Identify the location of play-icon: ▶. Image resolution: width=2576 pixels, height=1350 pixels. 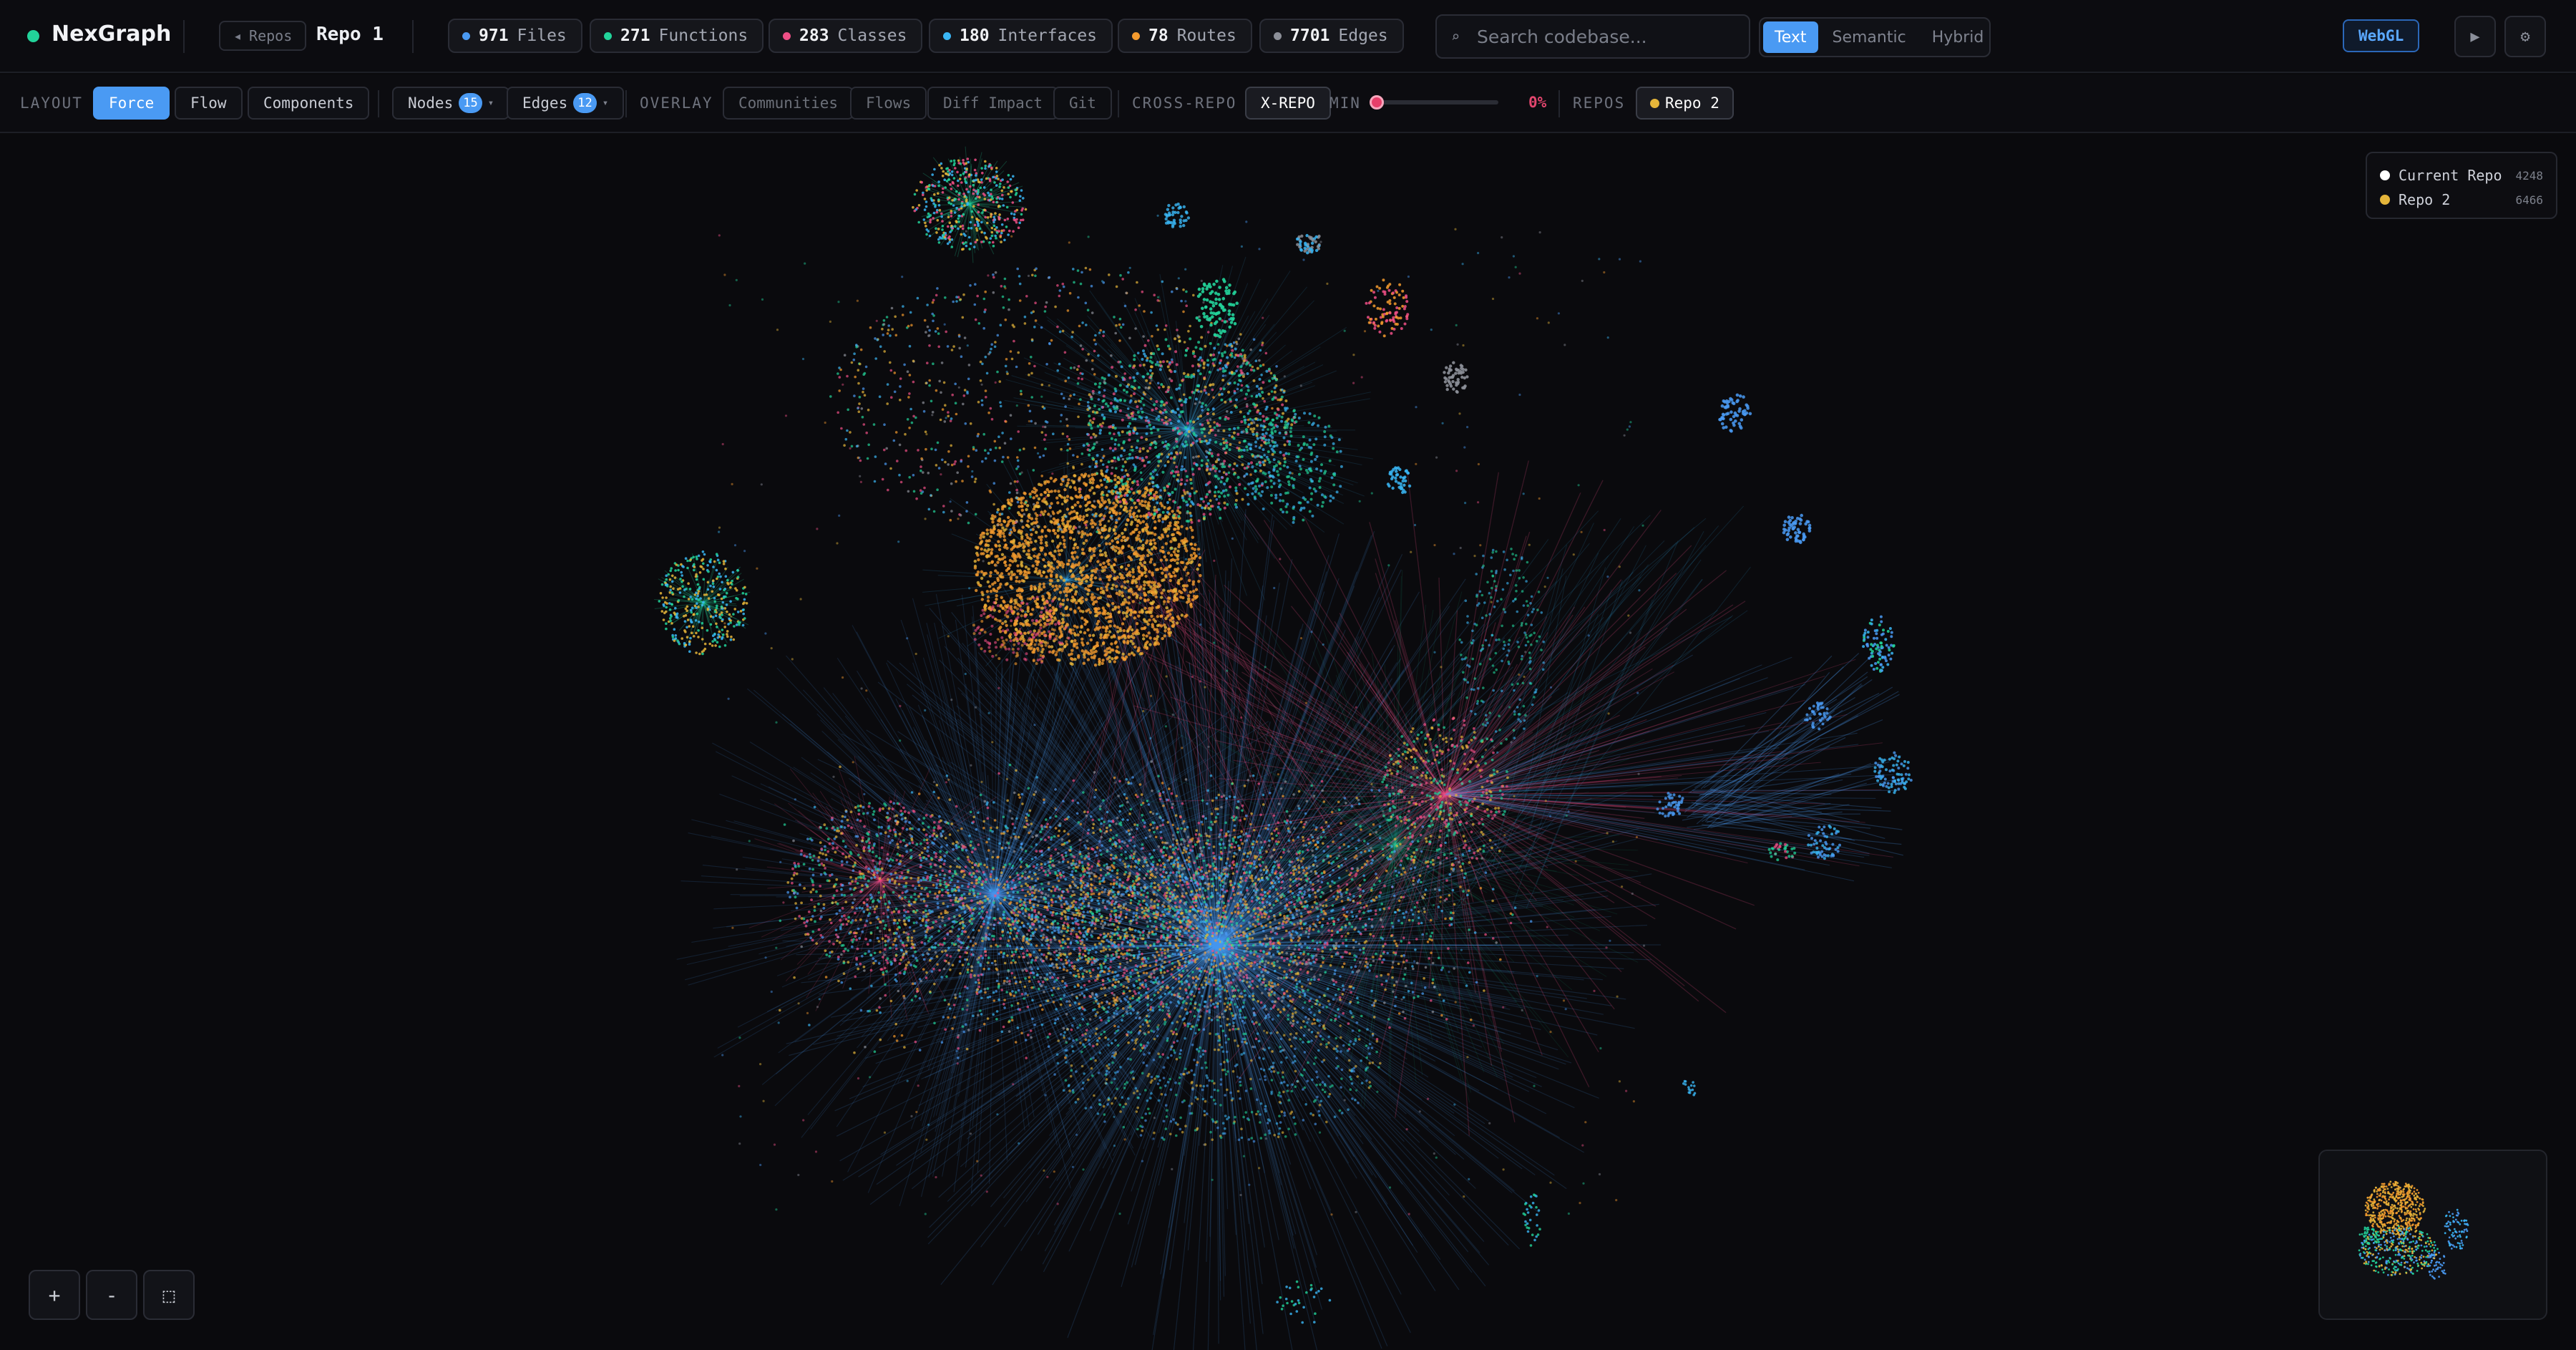
(2475, 36).